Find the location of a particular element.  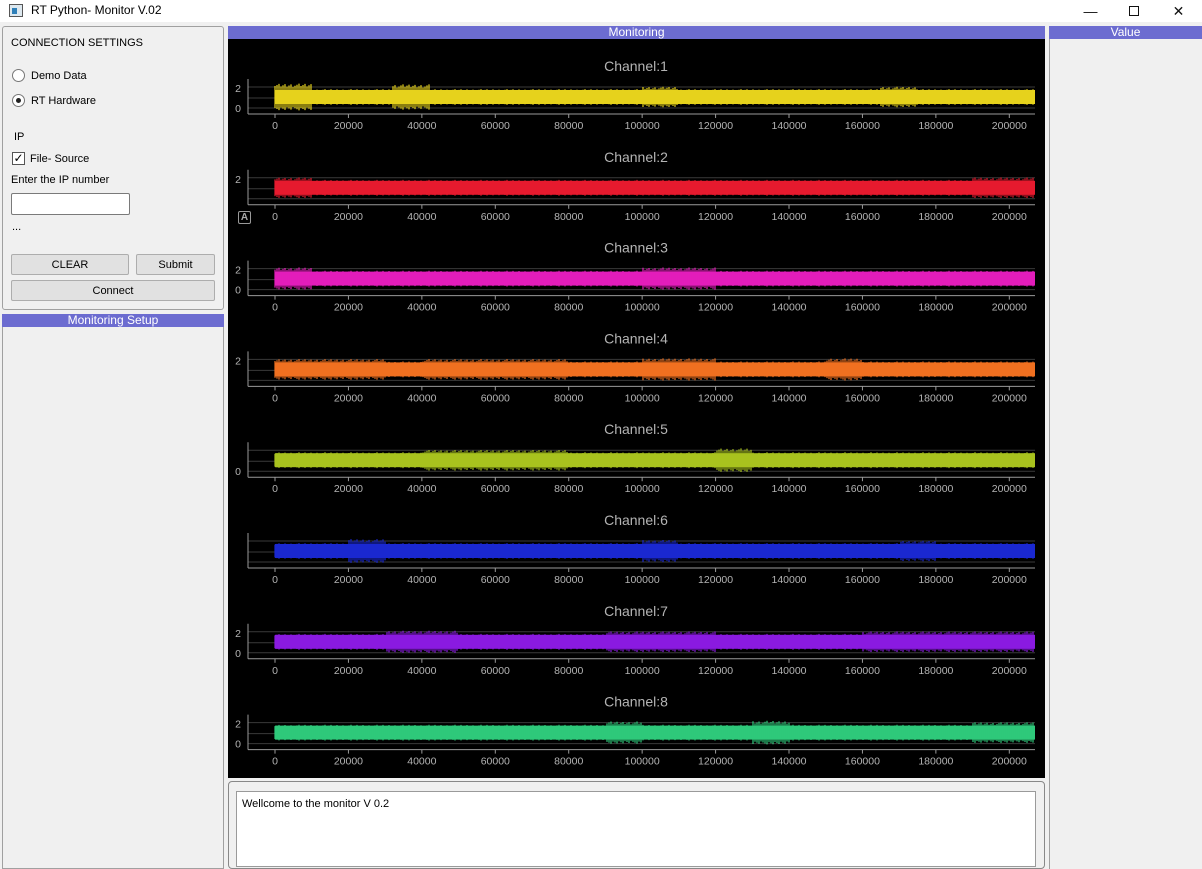

clear-button: CLEAR is located at coordinates (70, 264).